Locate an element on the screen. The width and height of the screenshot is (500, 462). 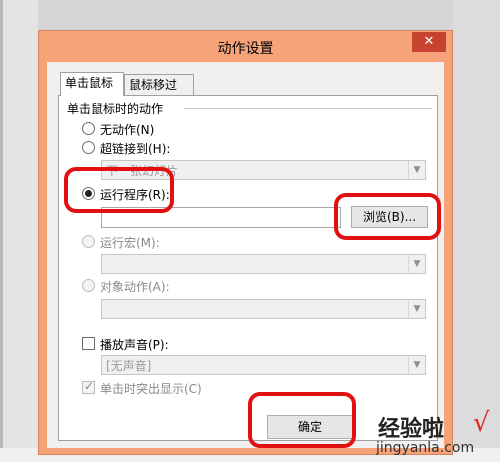
watermark-url: jingyanla.com is located at coordinates (425, 448).